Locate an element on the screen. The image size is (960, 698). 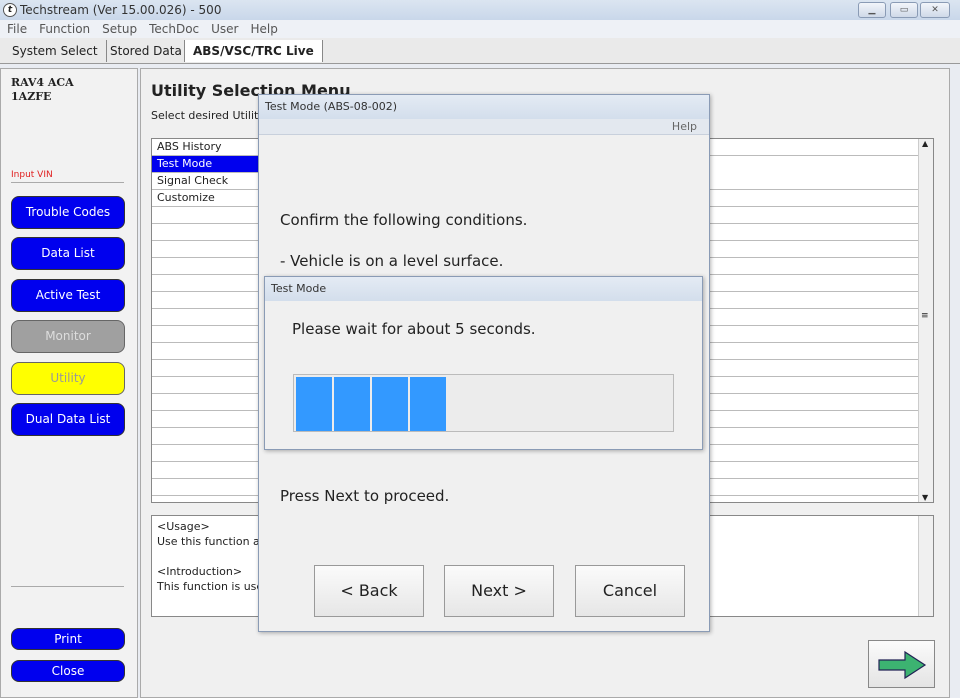
minimize-button: ▁ is located at coordinates (872, 10).